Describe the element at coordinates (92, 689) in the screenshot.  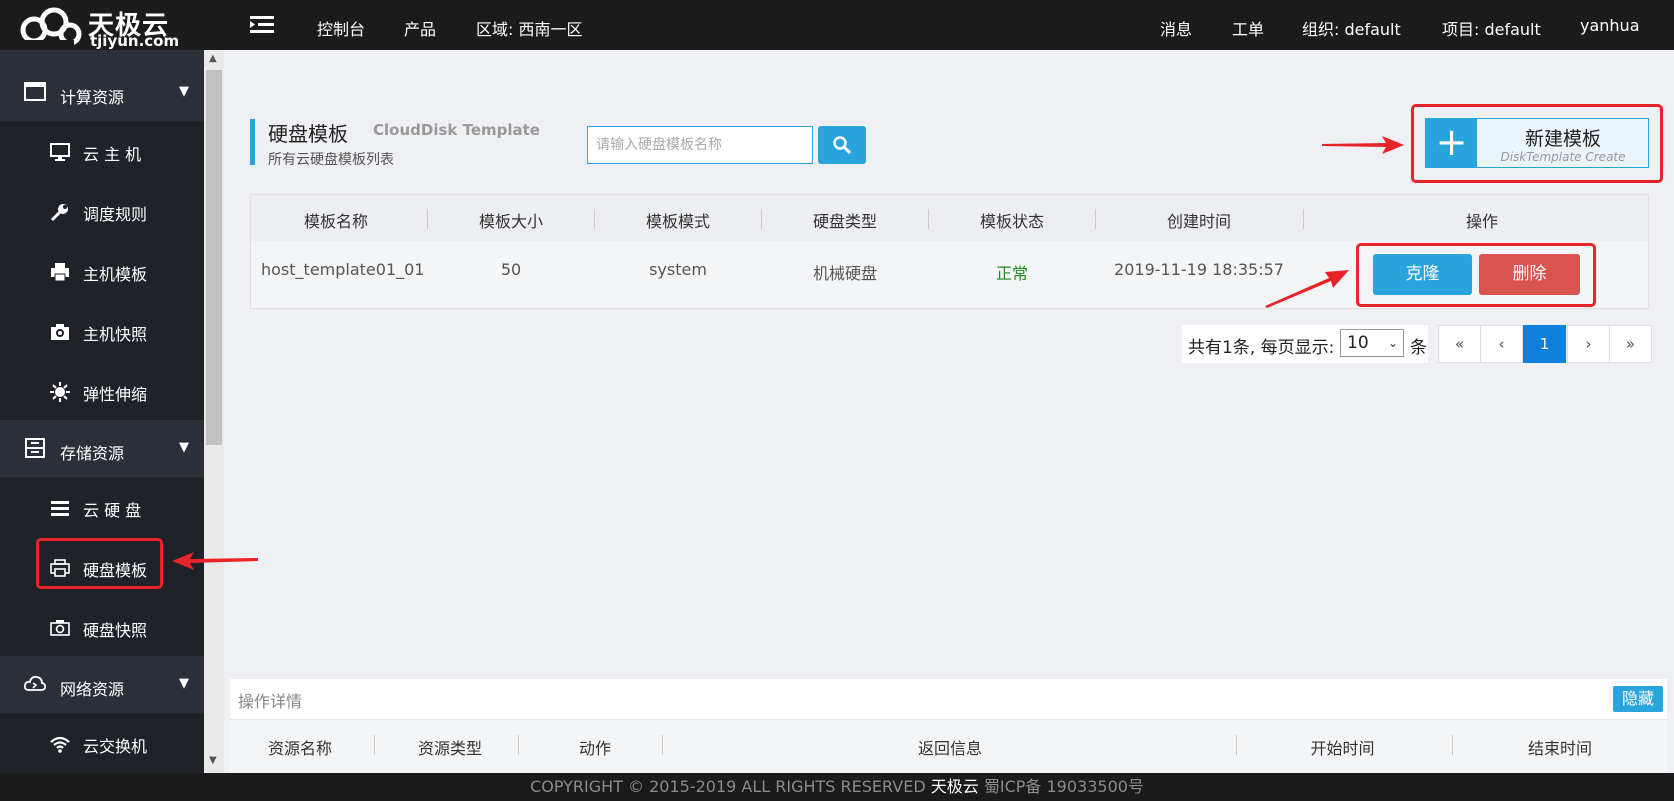
I see `sidebar-group-label: 网络资源` at that location.